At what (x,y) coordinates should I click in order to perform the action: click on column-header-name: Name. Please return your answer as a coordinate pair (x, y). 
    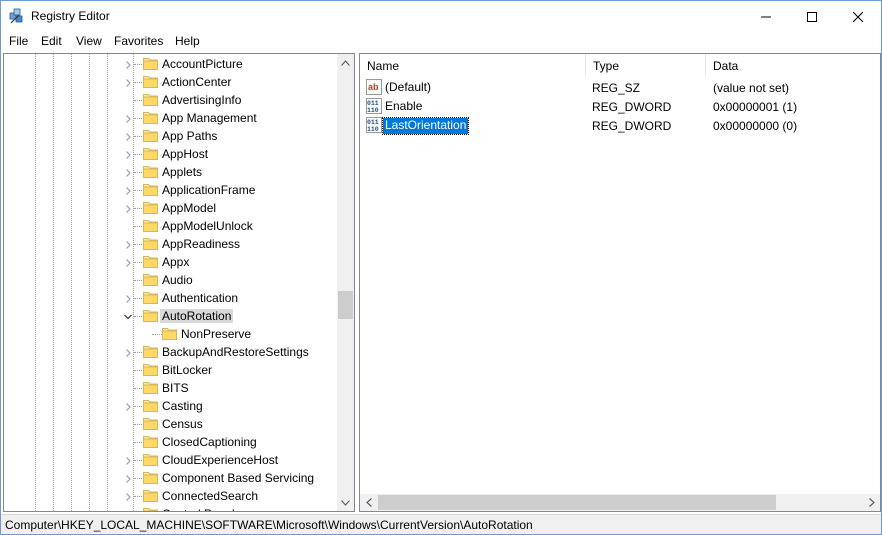
    Looking at the image, I should click on (473, 65).